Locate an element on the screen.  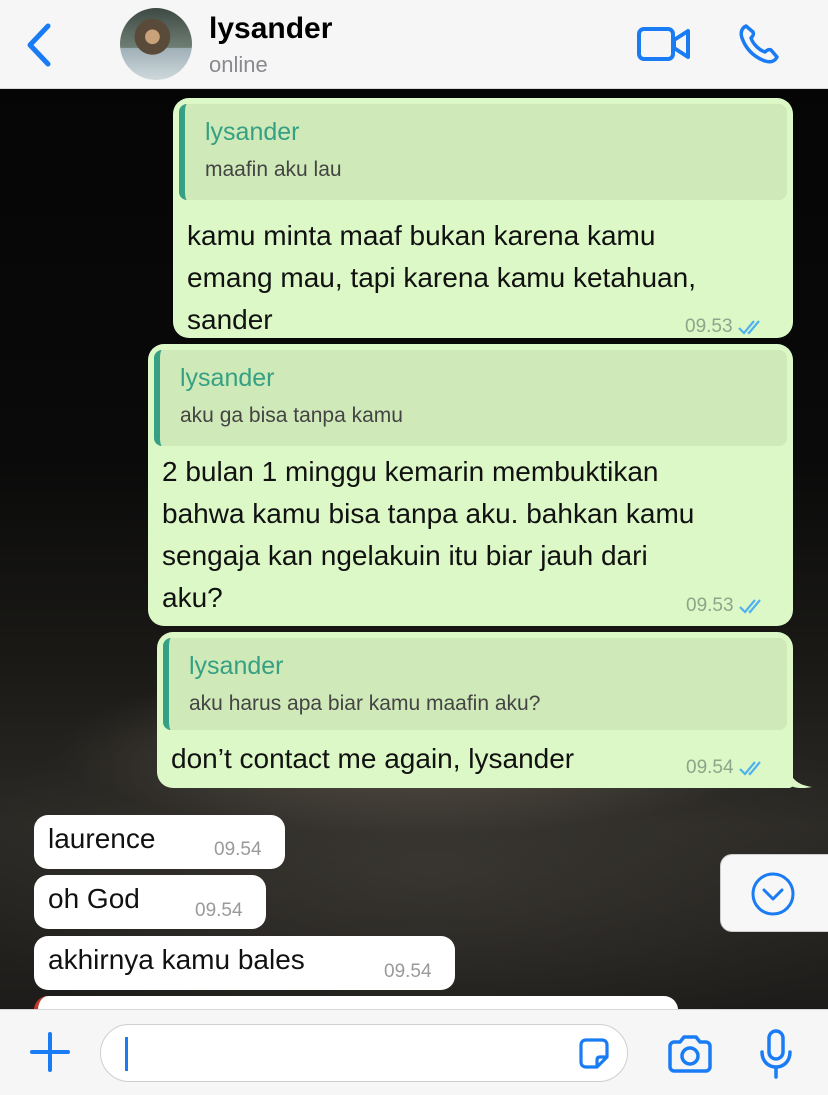
quote-text: aku harus apa biar kamu maafin aku? is located at coordinates (365, 703).